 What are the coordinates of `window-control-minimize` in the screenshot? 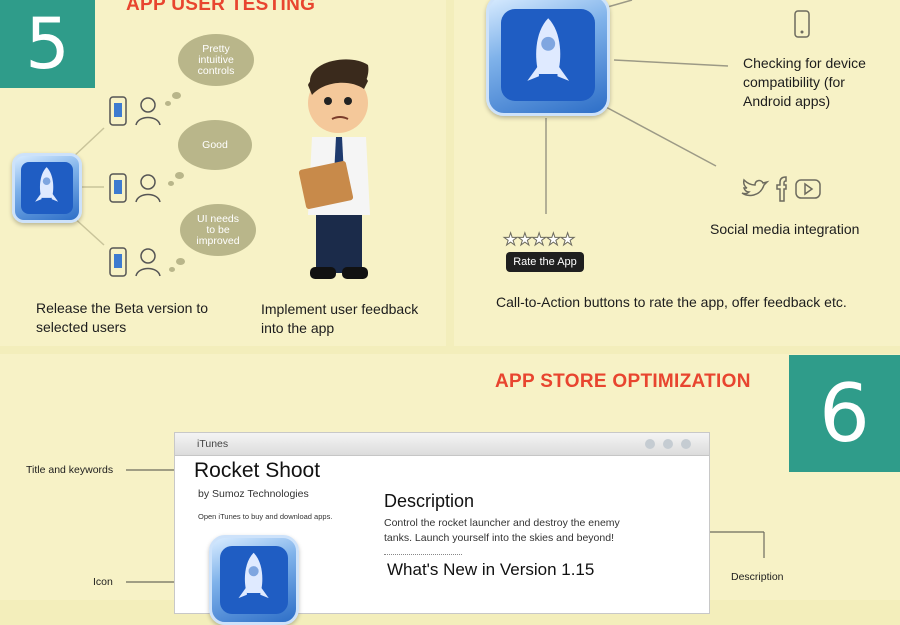 It's located at (650, 444).